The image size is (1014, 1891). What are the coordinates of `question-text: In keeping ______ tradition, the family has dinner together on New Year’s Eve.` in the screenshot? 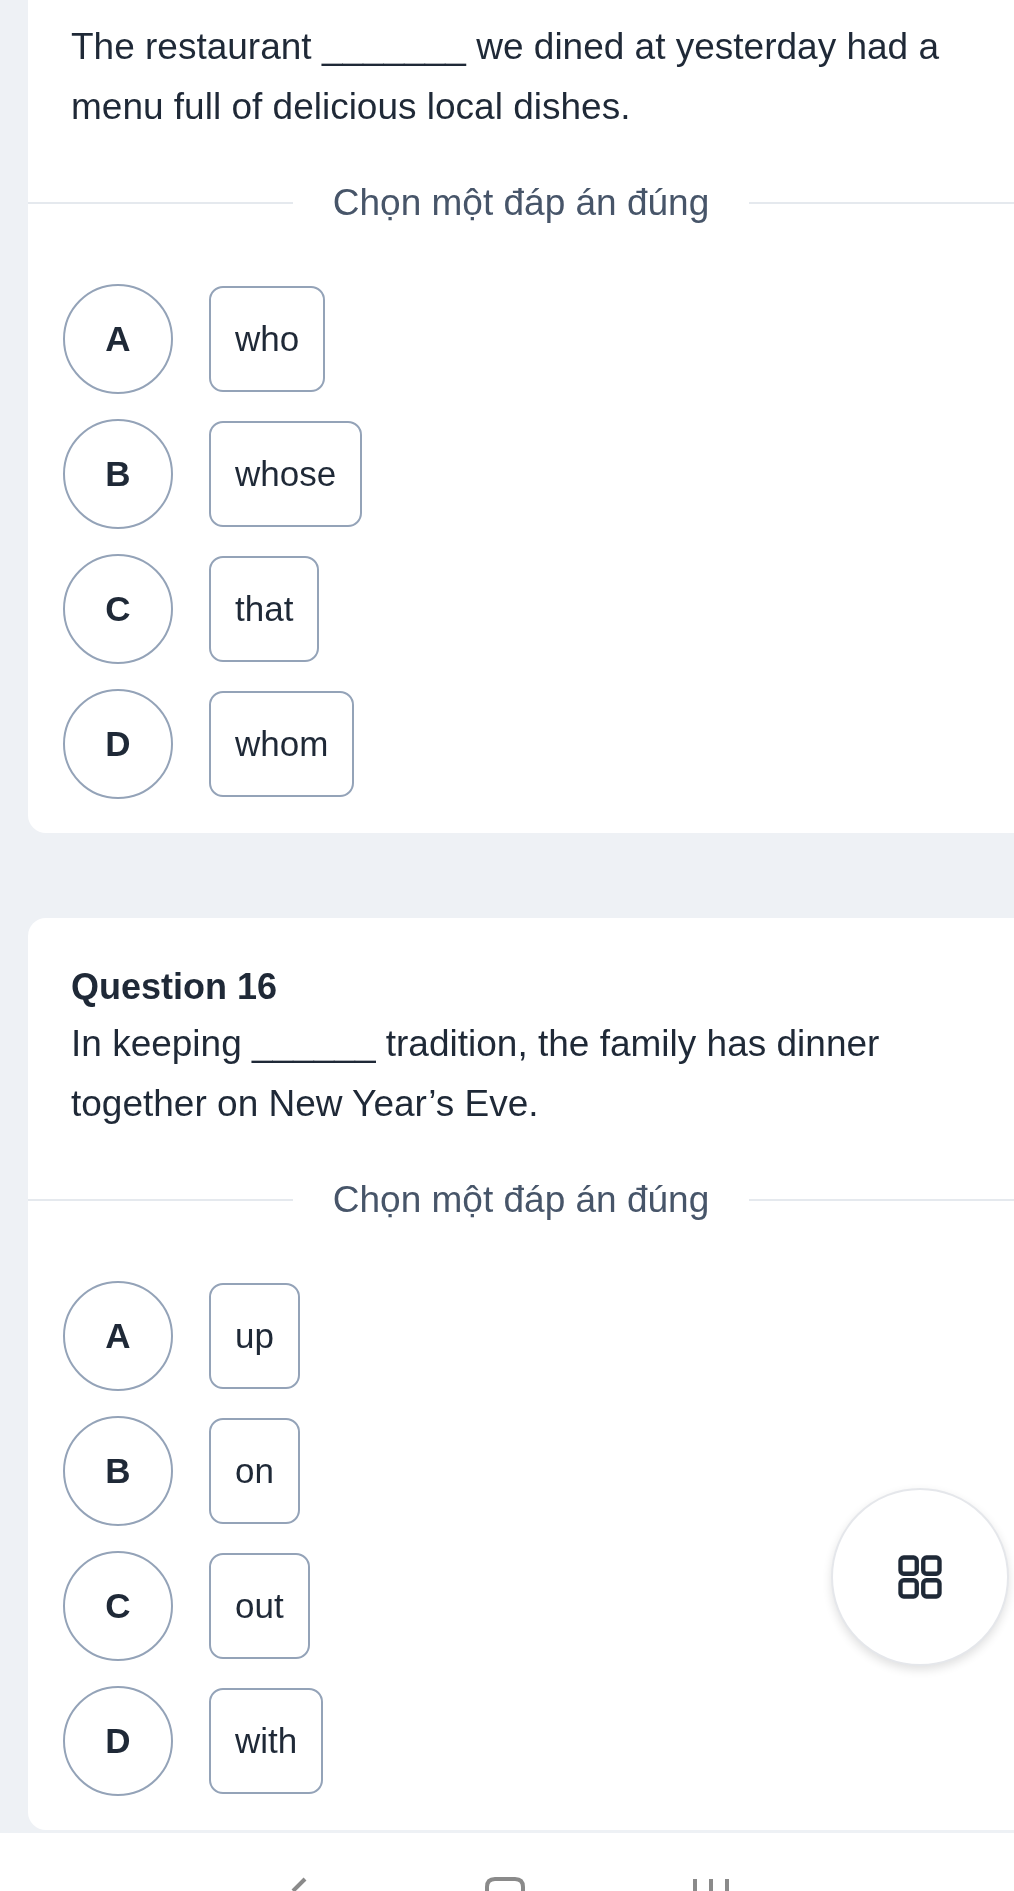 It's located at (476, 1074).